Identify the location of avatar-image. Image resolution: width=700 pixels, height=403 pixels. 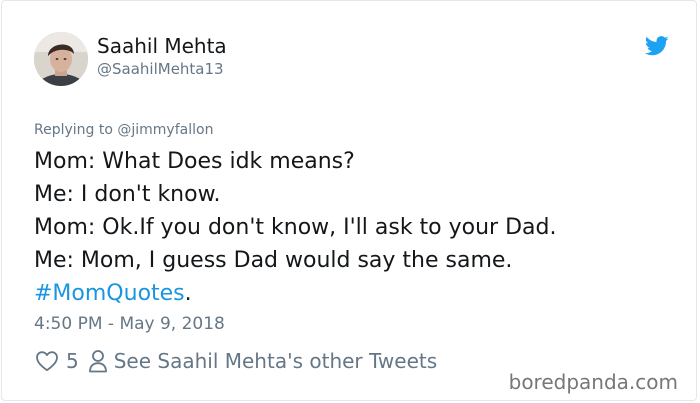
(61, 59).